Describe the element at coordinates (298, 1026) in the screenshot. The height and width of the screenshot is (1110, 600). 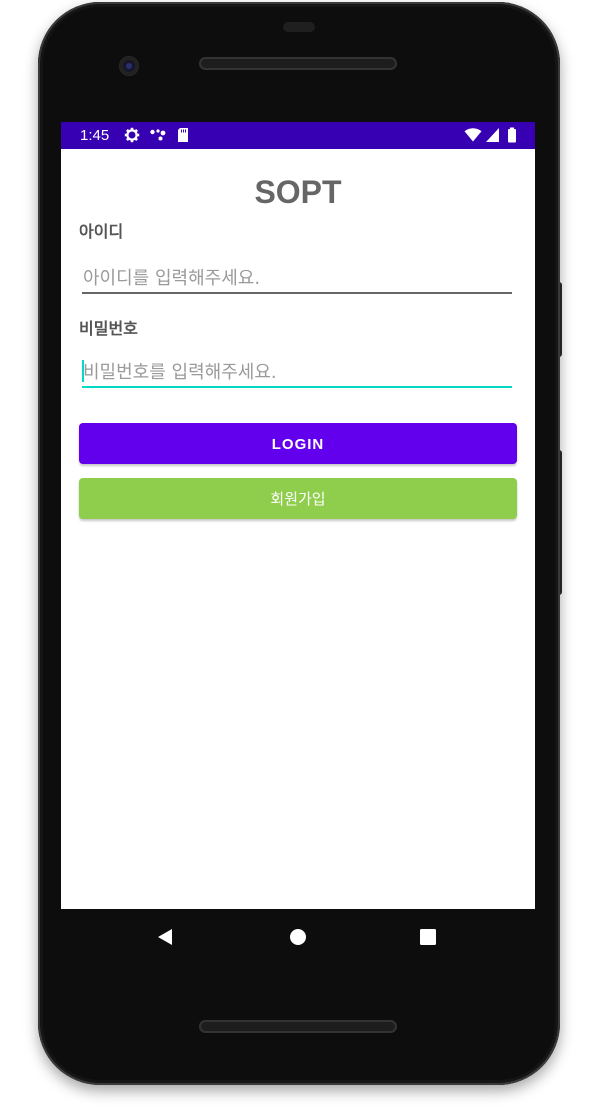
I see `bottom-speaker-grille` at that location.